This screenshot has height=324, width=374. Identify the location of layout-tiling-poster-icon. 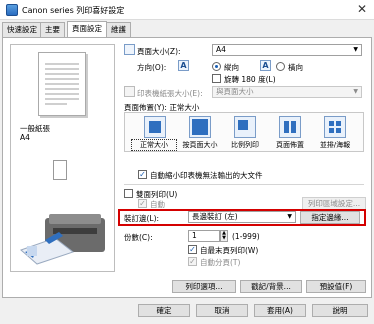
(335, 127).